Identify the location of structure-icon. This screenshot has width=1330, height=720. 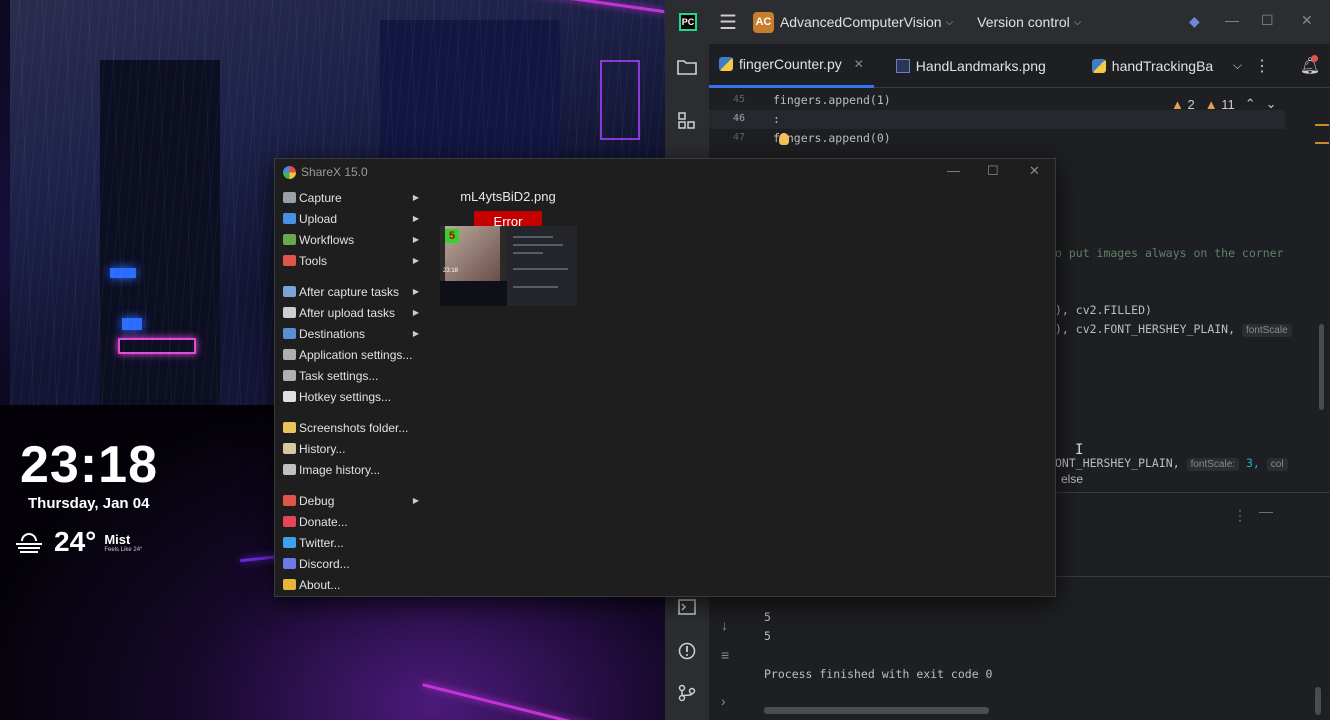
(687, 121).